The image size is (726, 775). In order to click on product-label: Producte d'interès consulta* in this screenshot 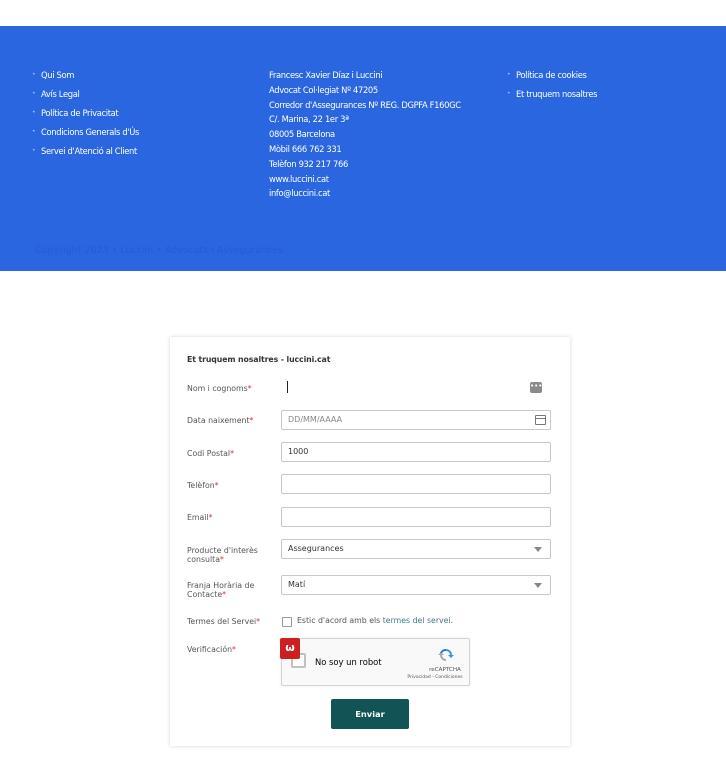, I will do `click(222, 555)`.